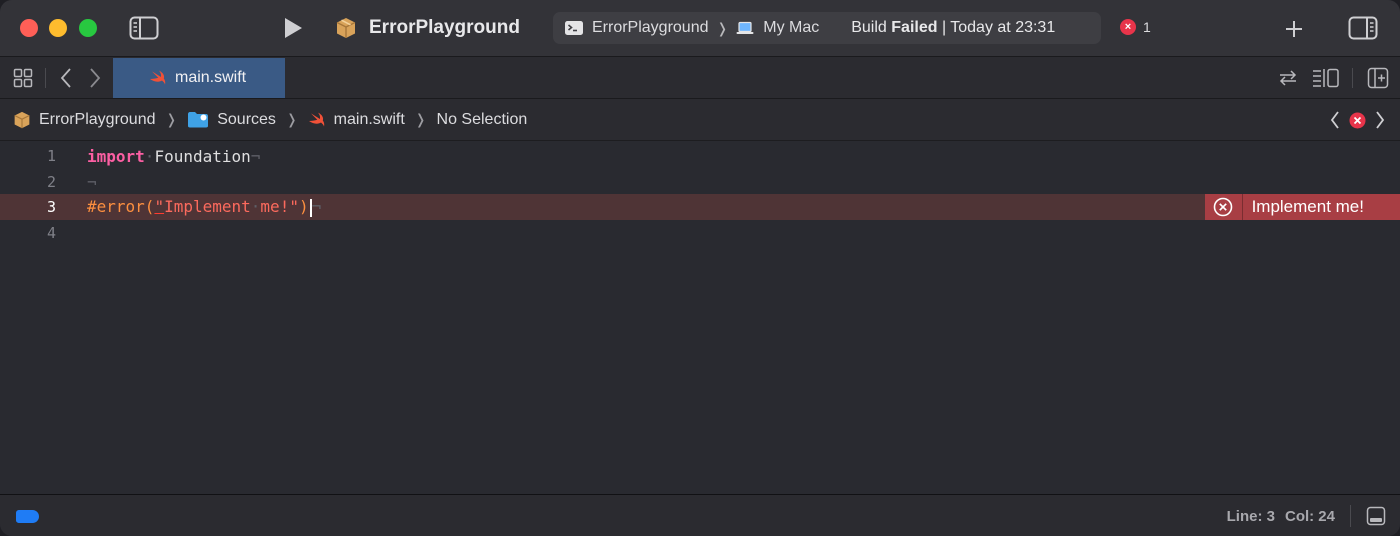  What do you see at coordinates (700, 156) in the screenshot?
I see `code-line: 1 import·Foundation¬` at bounding box center [700, 156].